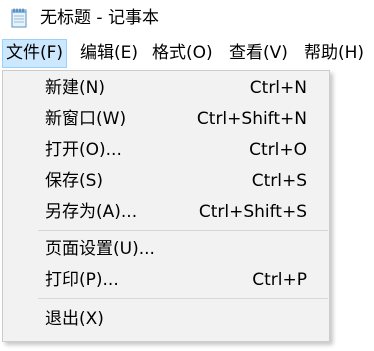 The height and width of the screenshot is (351, 374). I want to click on title-bar: 无标题 - 记事本, so click(187, 19).